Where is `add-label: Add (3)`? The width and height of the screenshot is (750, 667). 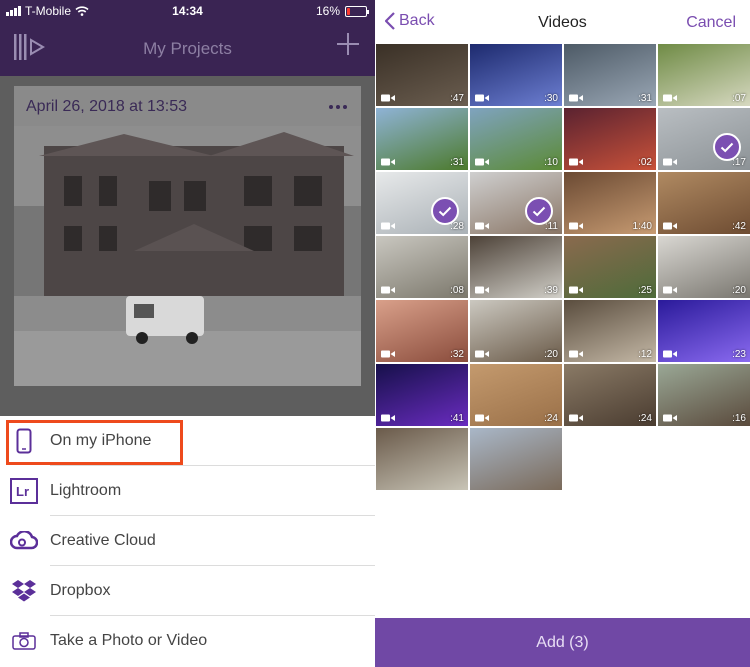
add-label: Add (3) is located at coordinates (562, 642).